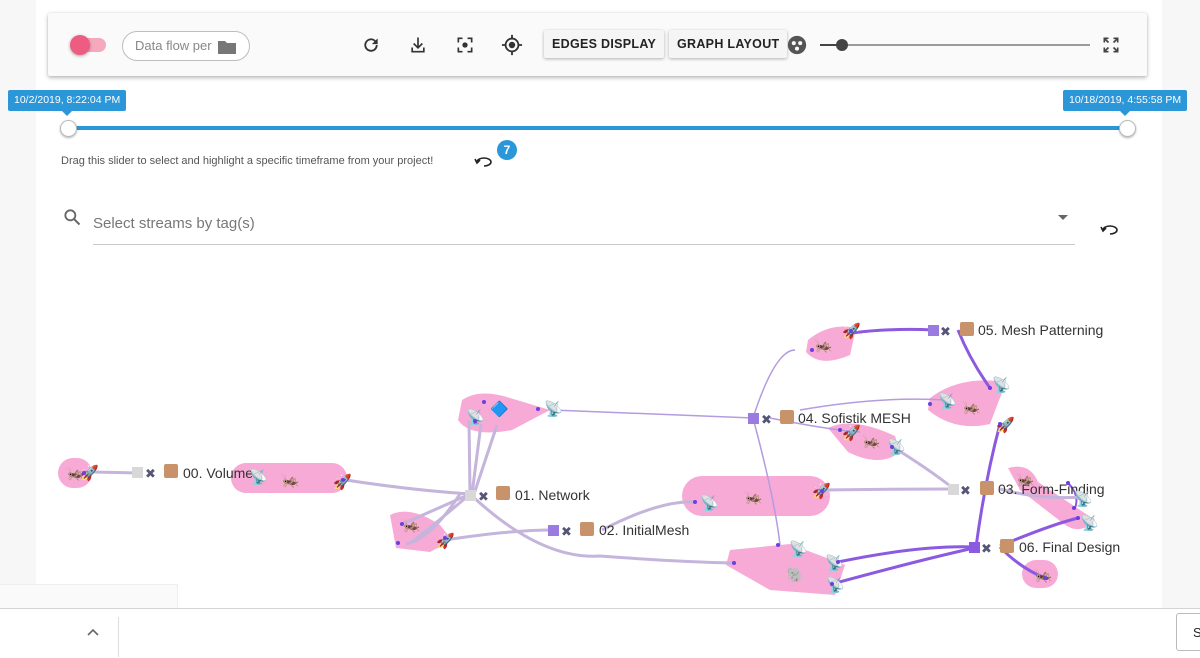  Describe the element at coordinates (955, 45) in the screenshot. I see `zoom-slider` at that location.